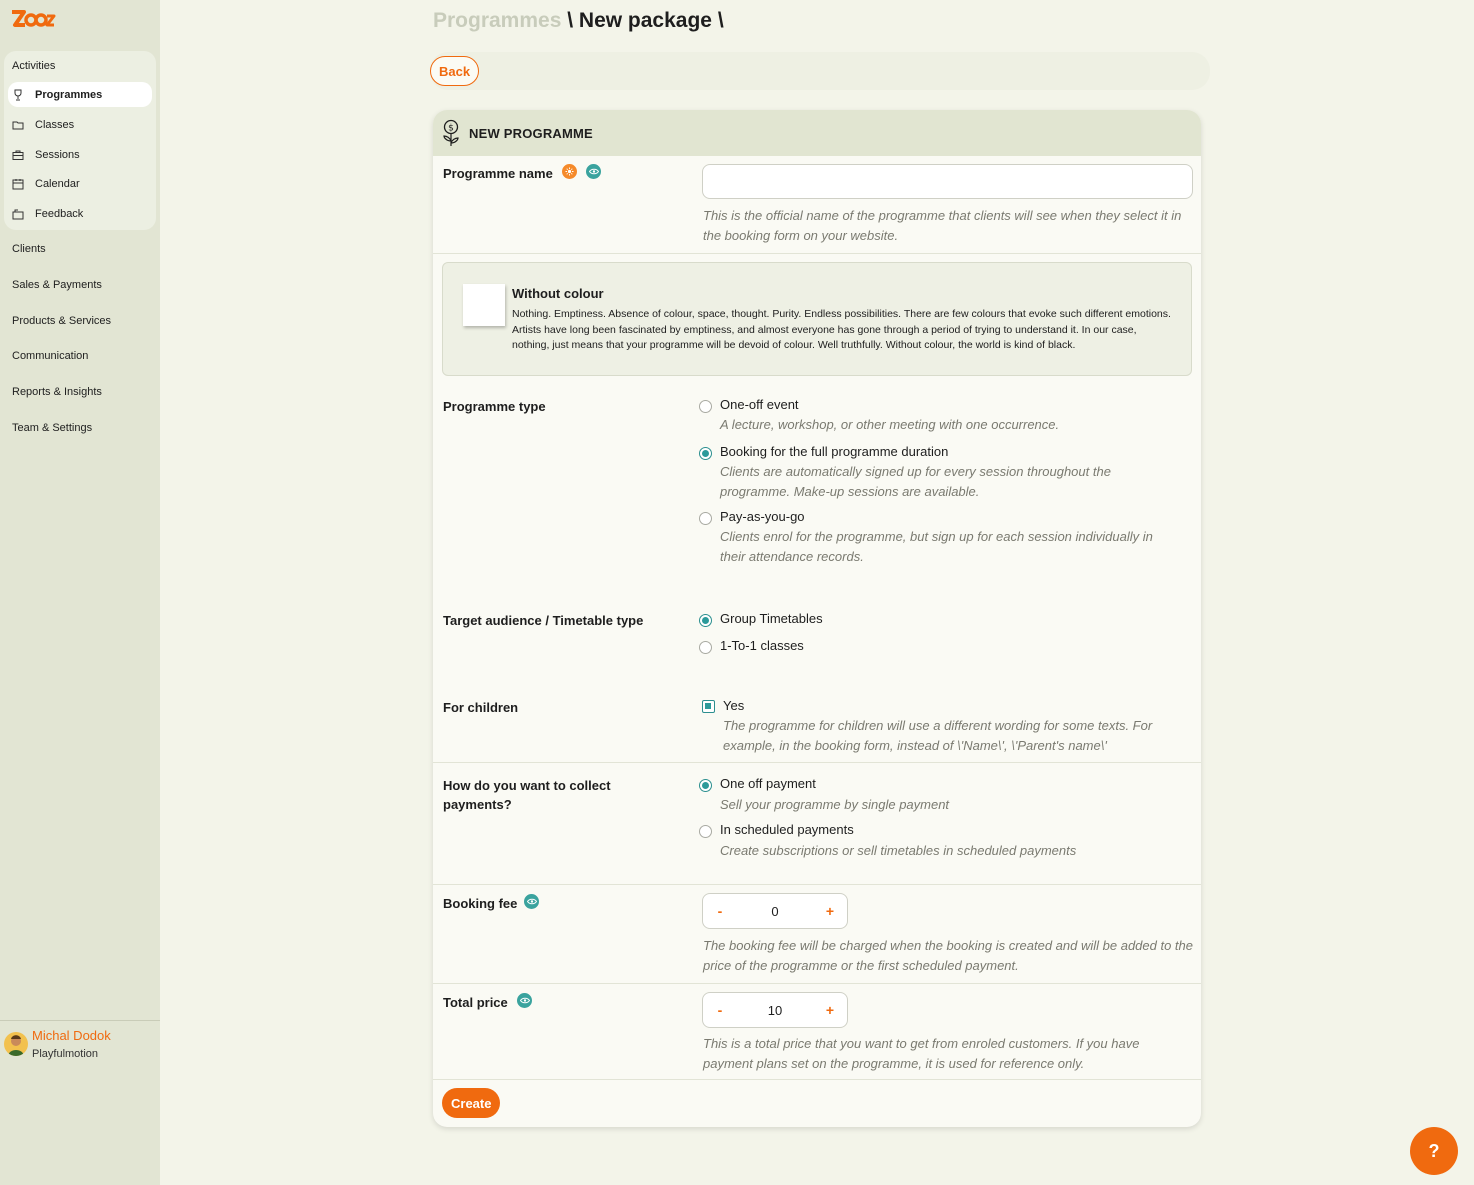 The height and width of the screenshot is (1185, 1474). I want to click on card-title: NEW PROGRAMME, so click(531, 133).